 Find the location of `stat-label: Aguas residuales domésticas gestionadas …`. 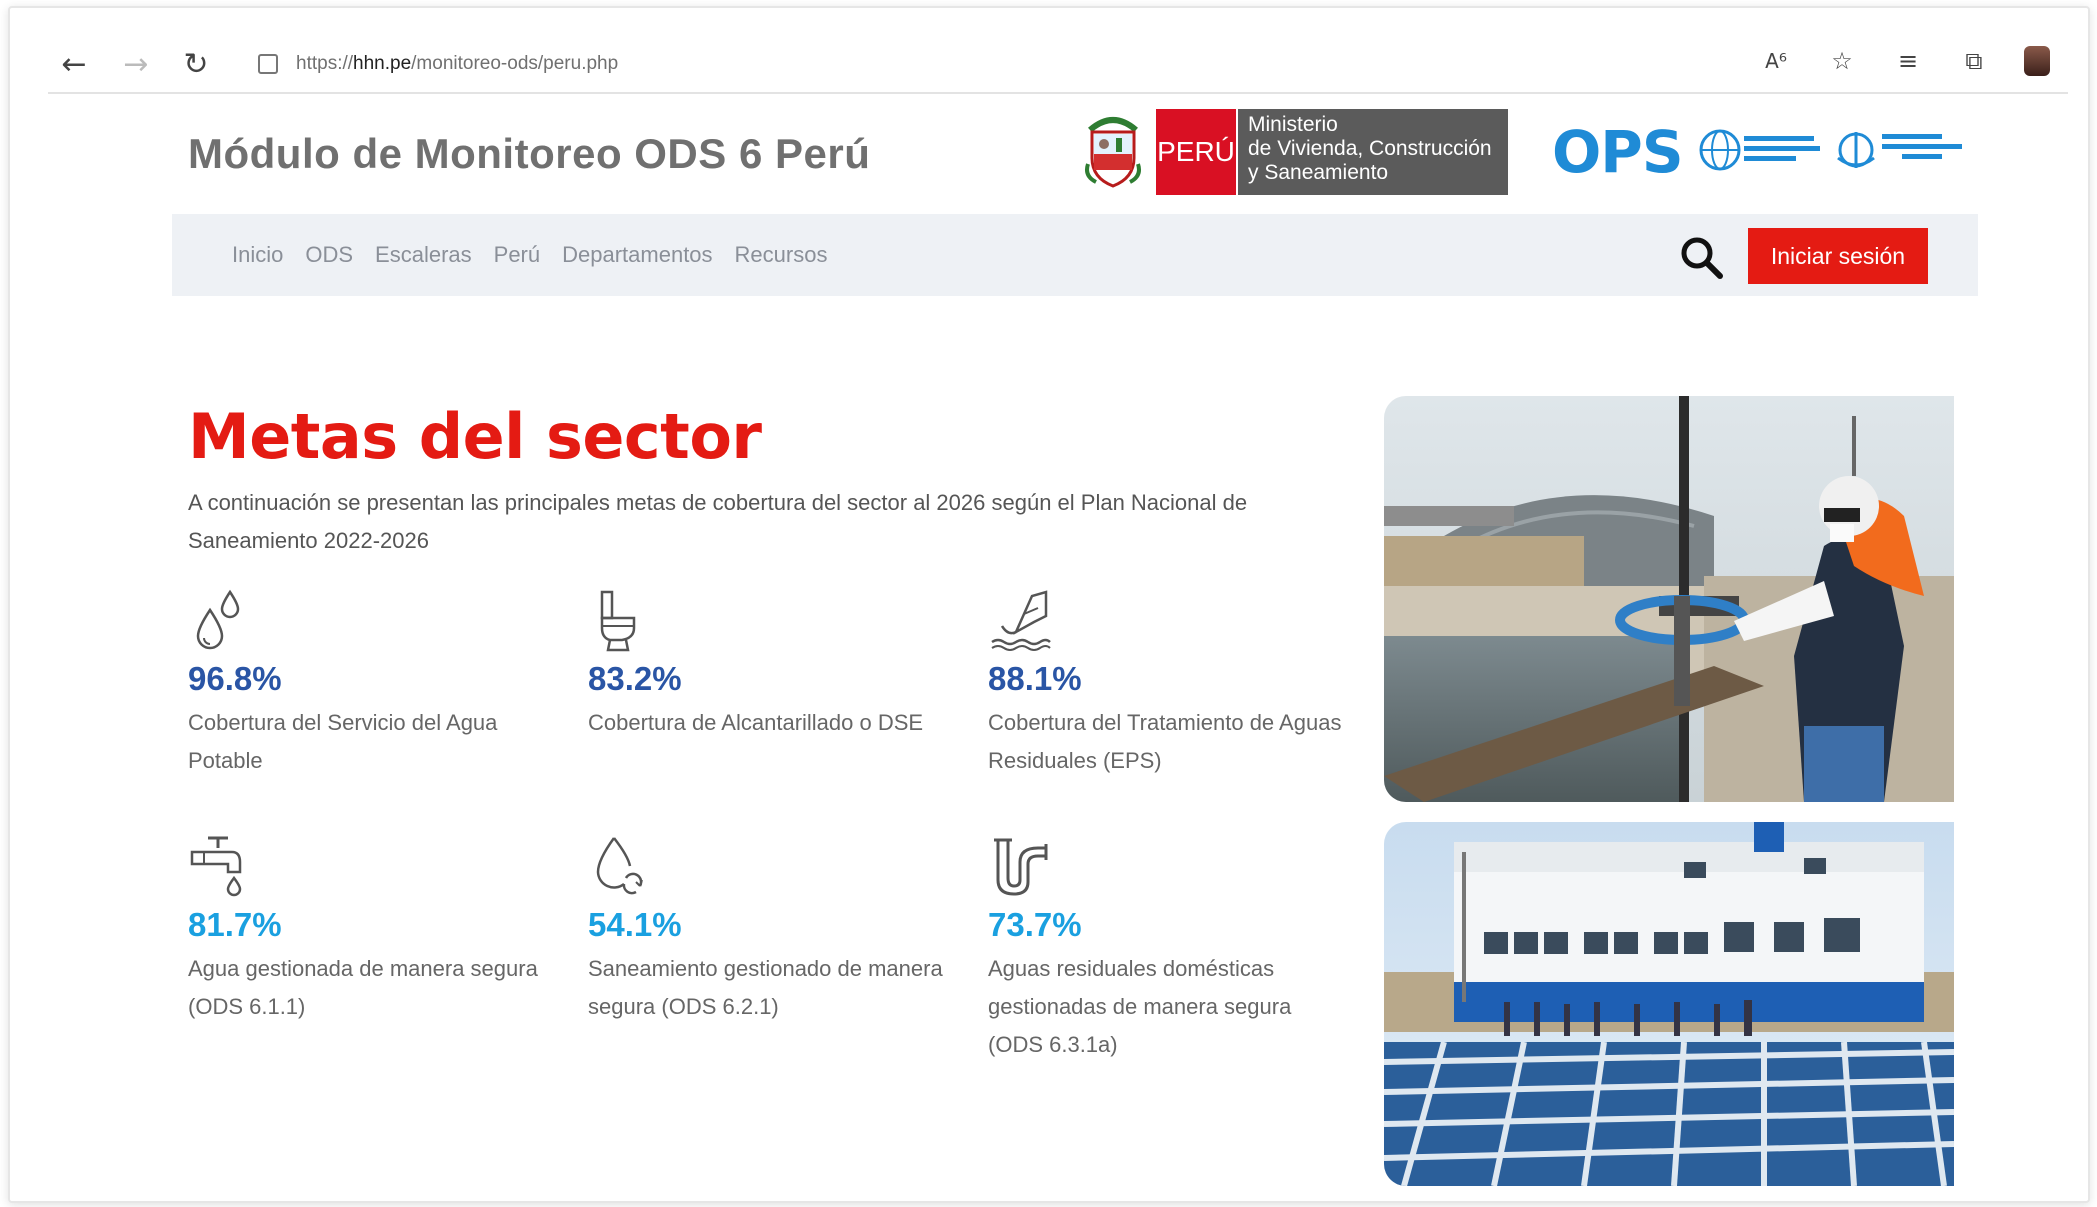

stat-label: Aguas residuales domésticas gestionadas … is located at coordinates (1140, 1006).